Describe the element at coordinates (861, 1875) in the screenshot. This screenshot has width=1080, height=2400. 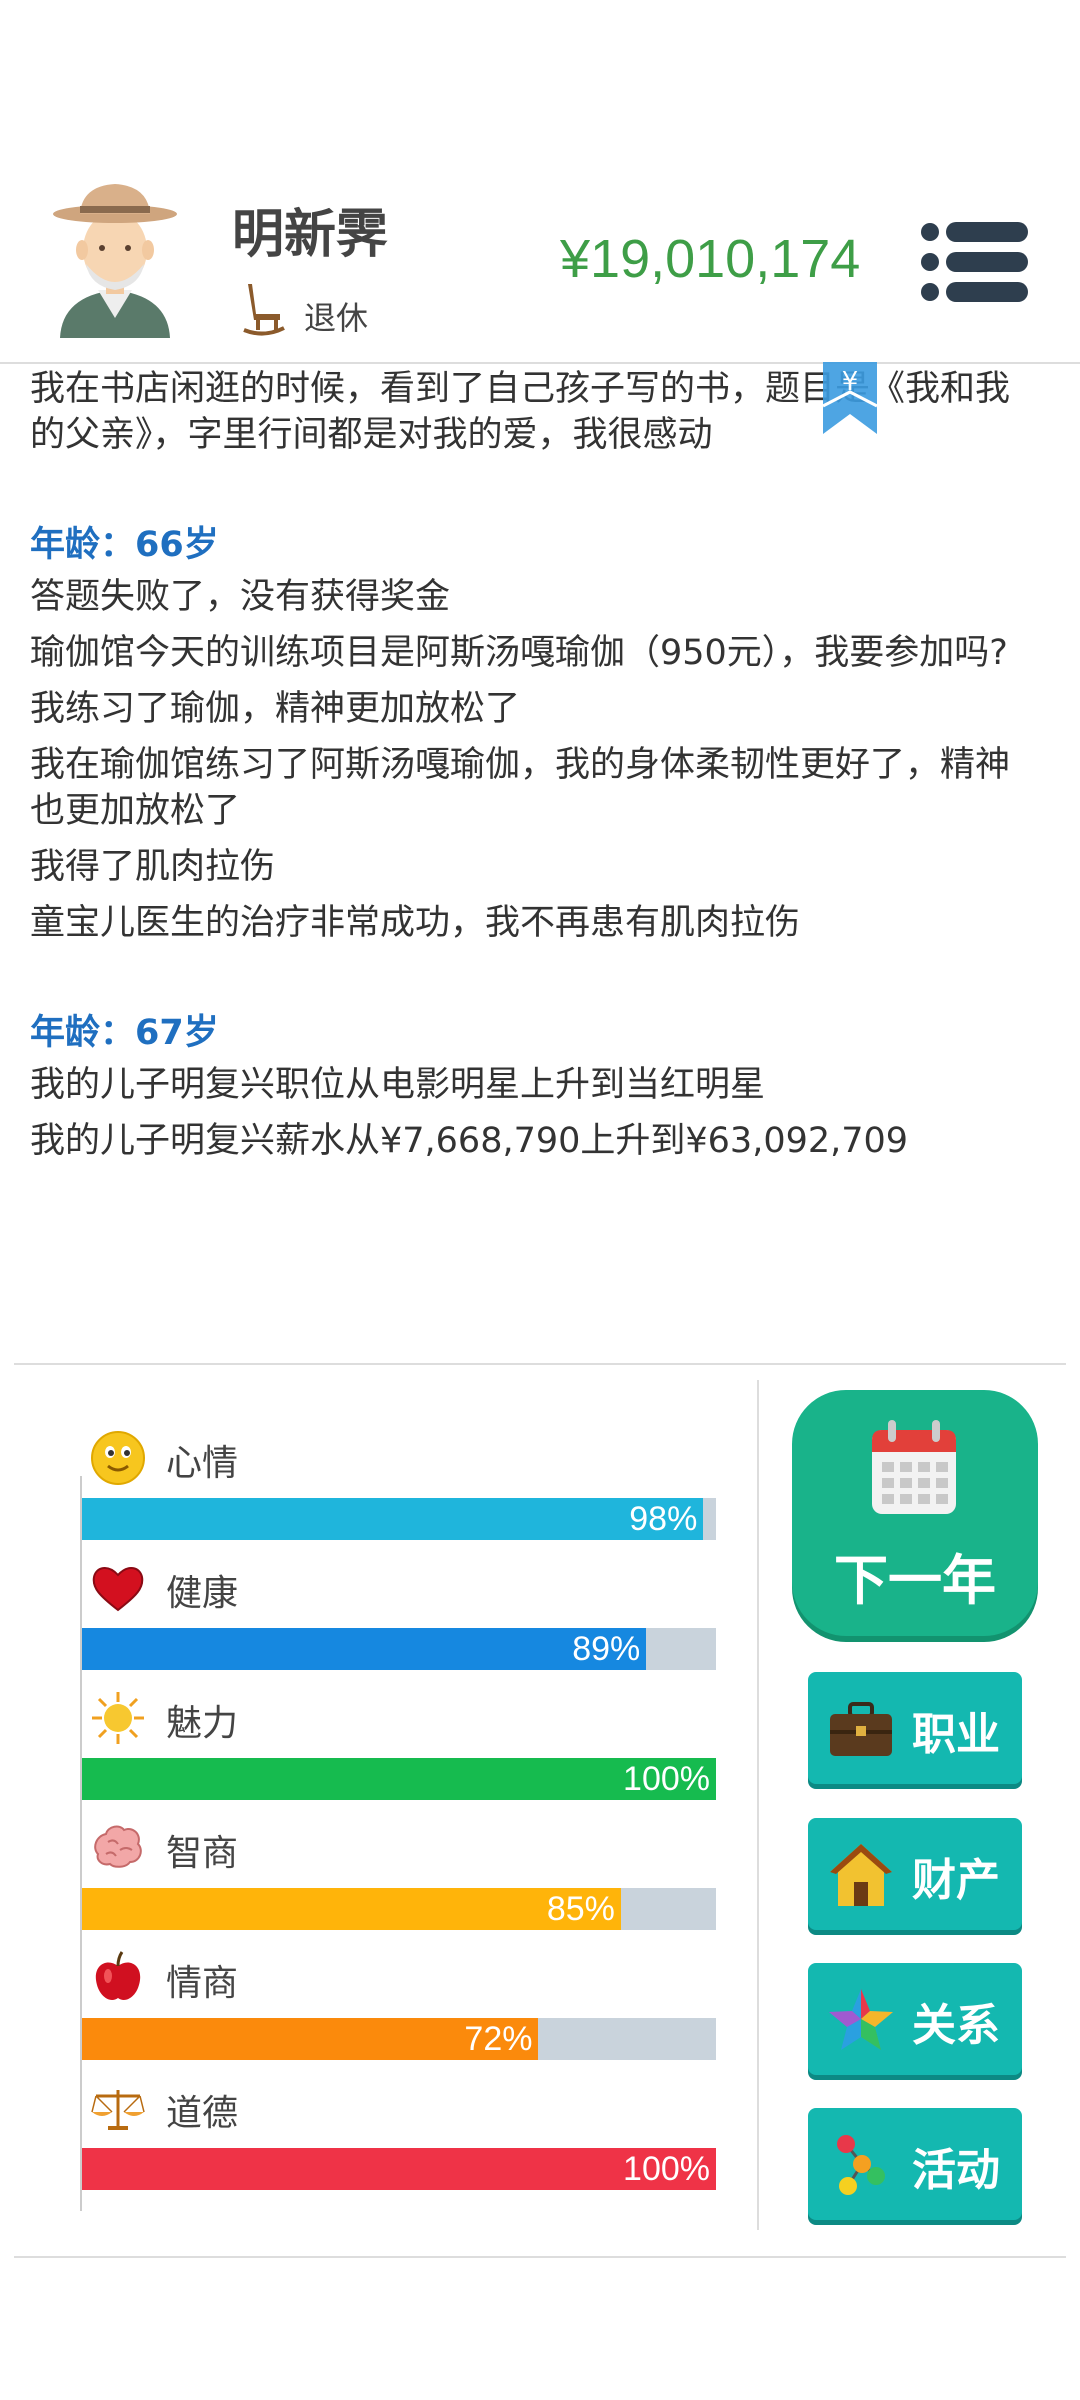
I see `house-icon` at that location.